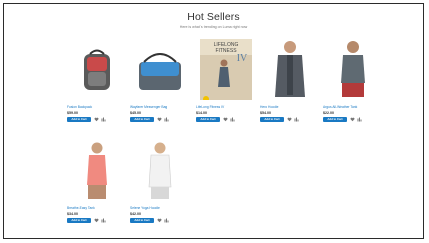  What do you see at coordinates (135, 113) in the screenshot?
I see `product-price: $45.00` at bounding box center [135, 113].